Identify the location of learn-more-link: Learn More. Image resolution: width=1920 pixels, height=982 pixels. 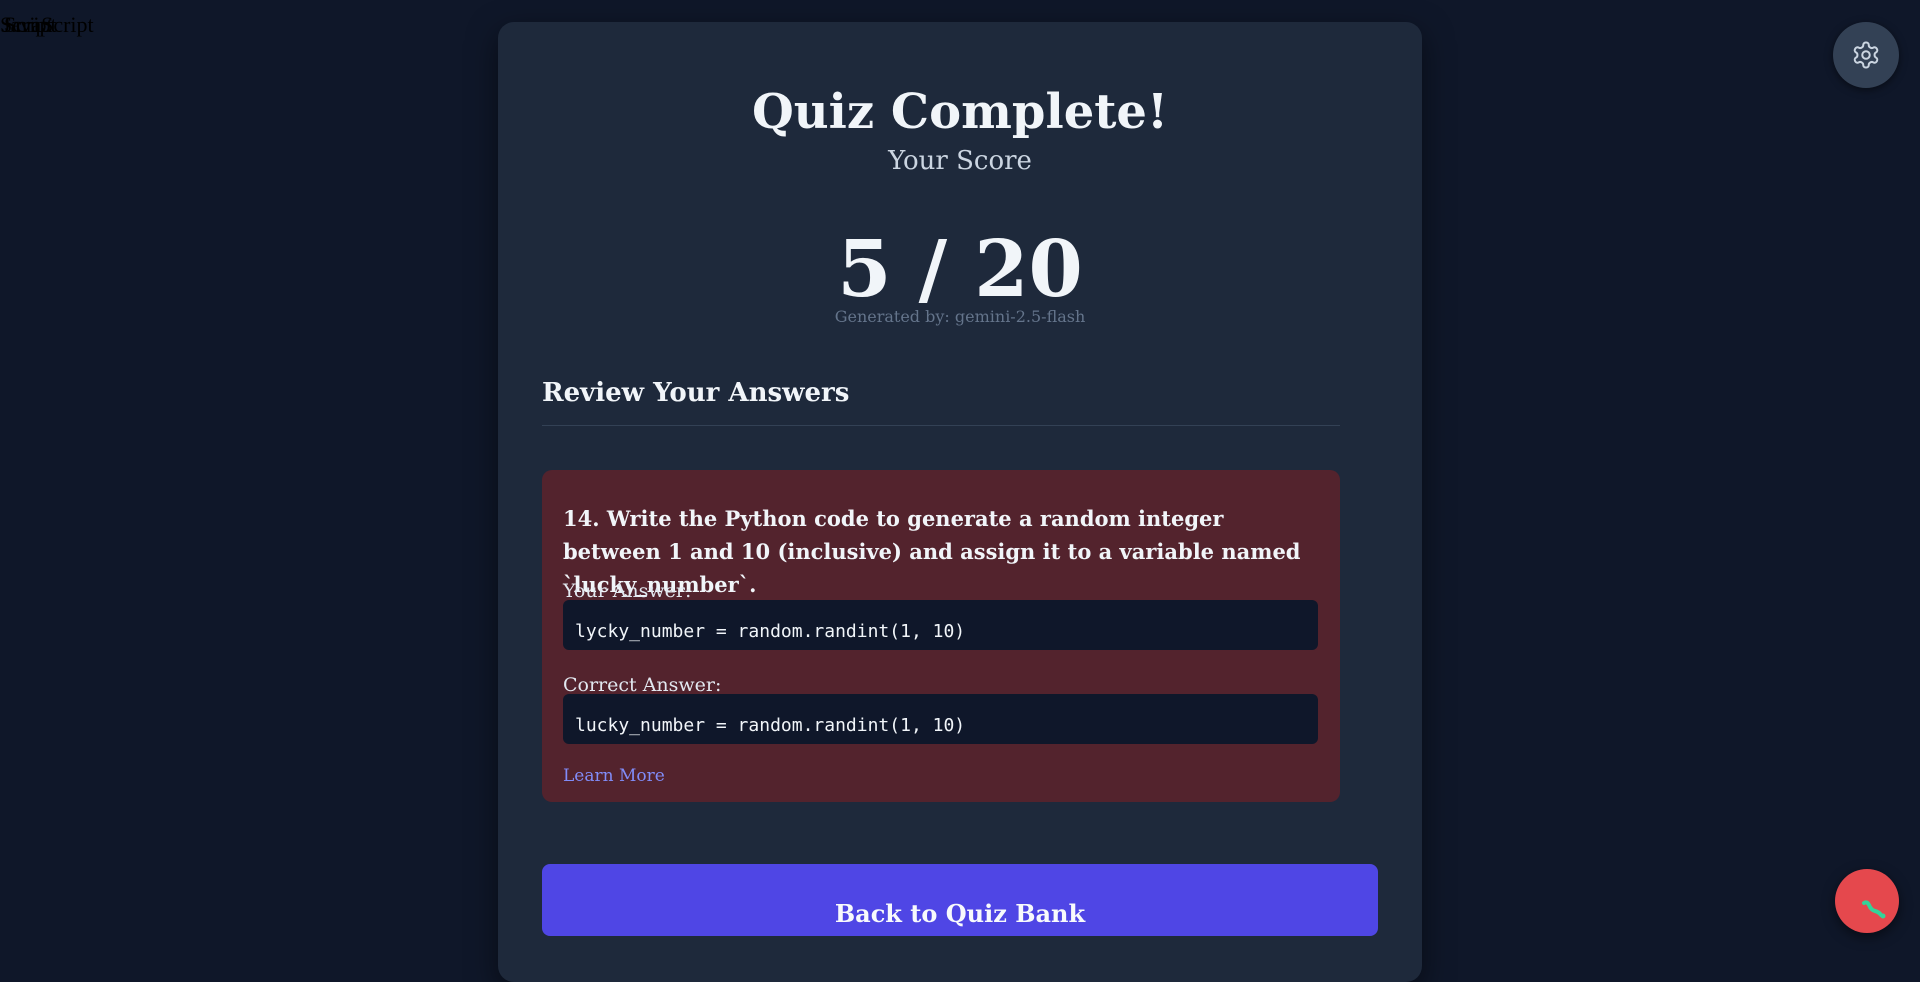
(614, 776).